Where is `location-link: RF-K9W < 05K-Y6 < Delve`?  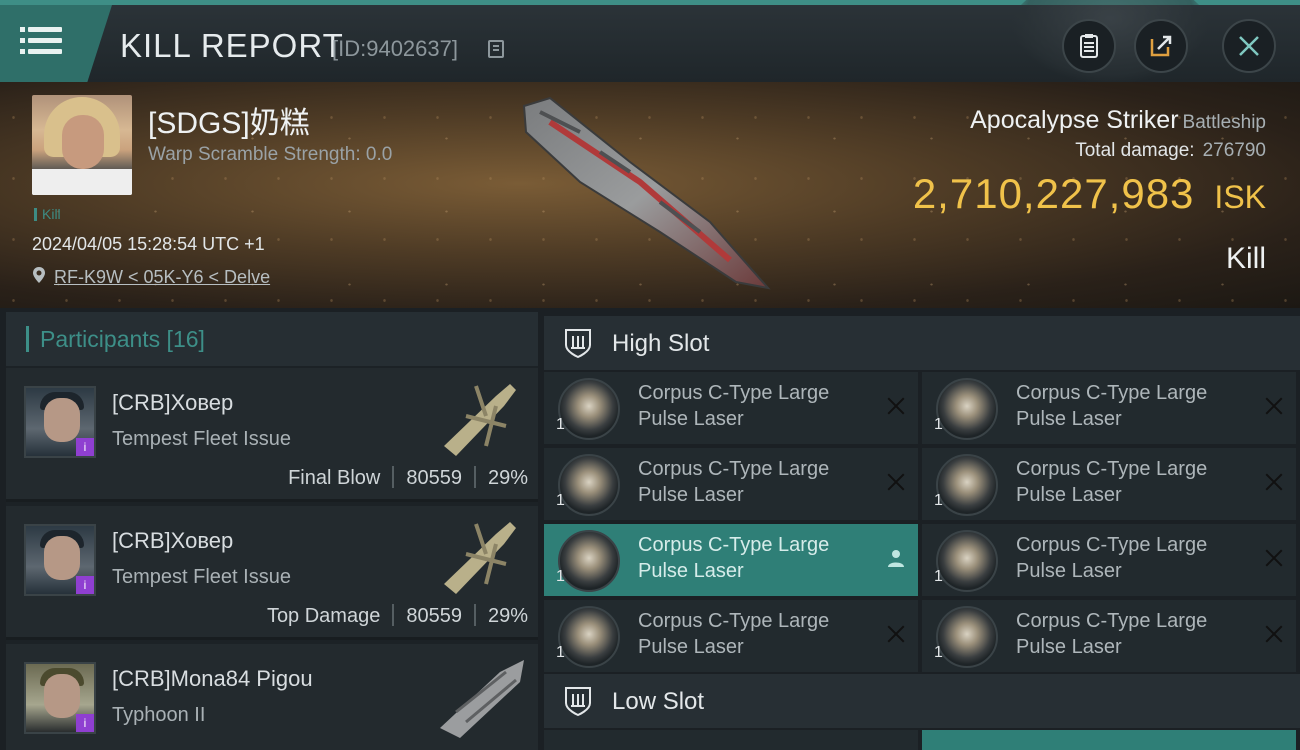
location-link: RF-K9W < 05K-Y6 < Delve is located at coordinates (162, 277).